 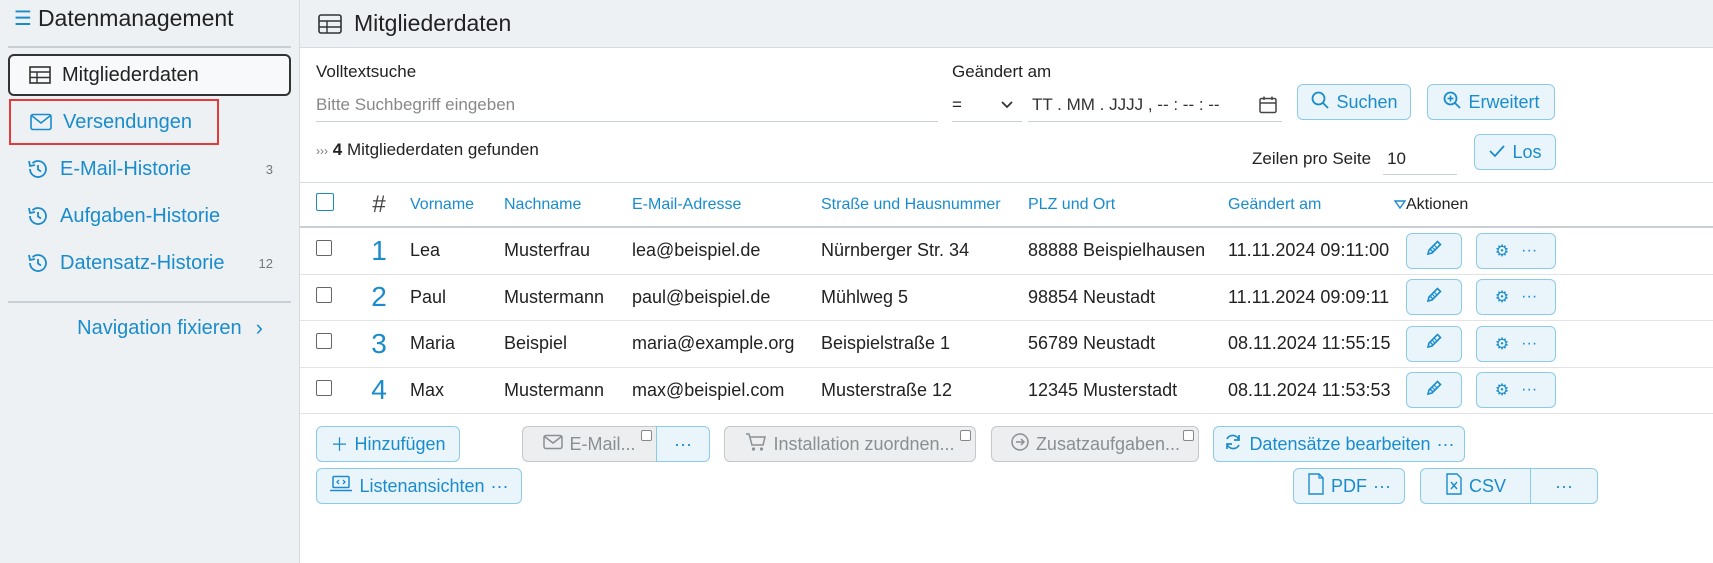 I want to click on search-button: Suchen, so click(x=1354, y=102).